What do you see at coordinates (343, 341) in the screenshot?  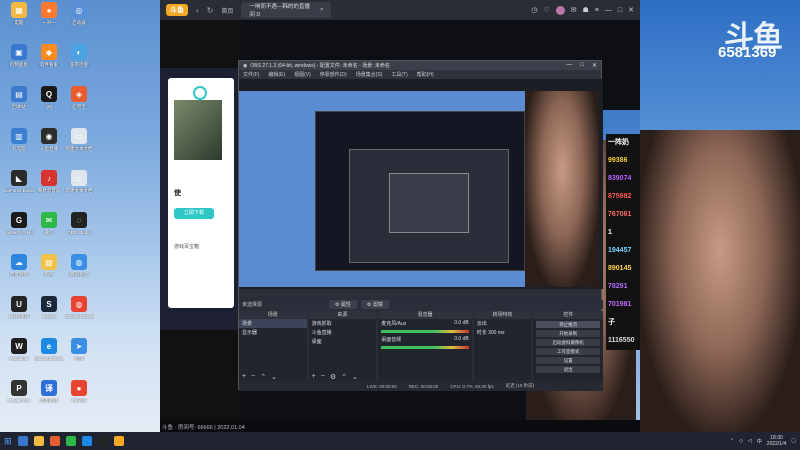 I see `source-item: 桌面` at bounding box center [343, 341].